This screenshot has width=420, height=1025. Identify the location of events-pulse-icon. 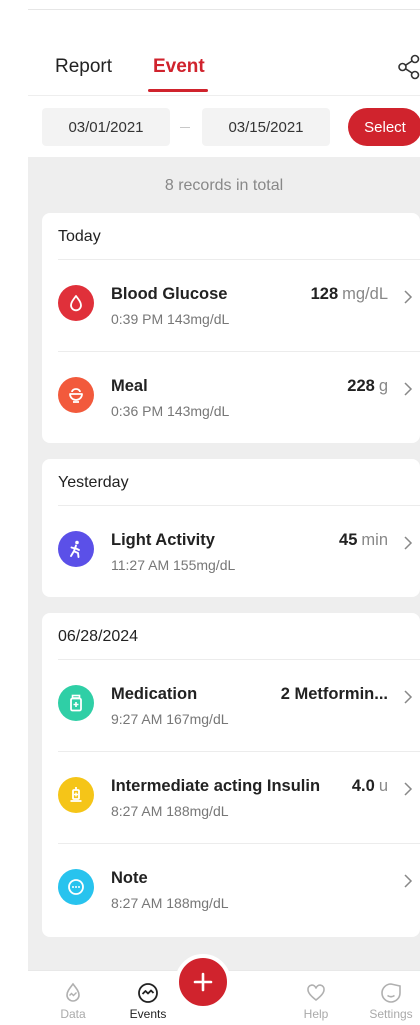
(148, 993).